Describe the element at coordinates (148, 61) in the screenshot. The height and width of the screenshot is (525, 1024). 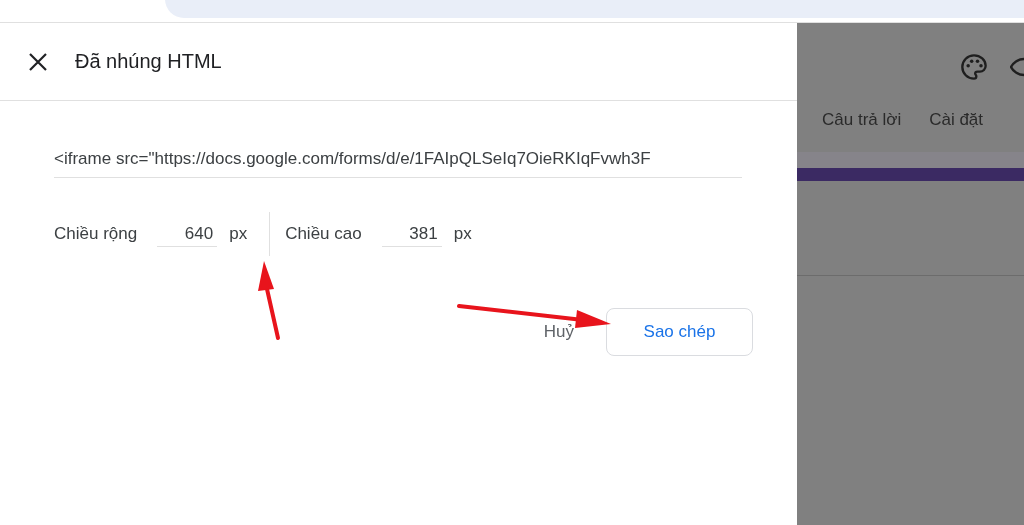
I see `dialog-title: Đã nhúng HTML` at that location.